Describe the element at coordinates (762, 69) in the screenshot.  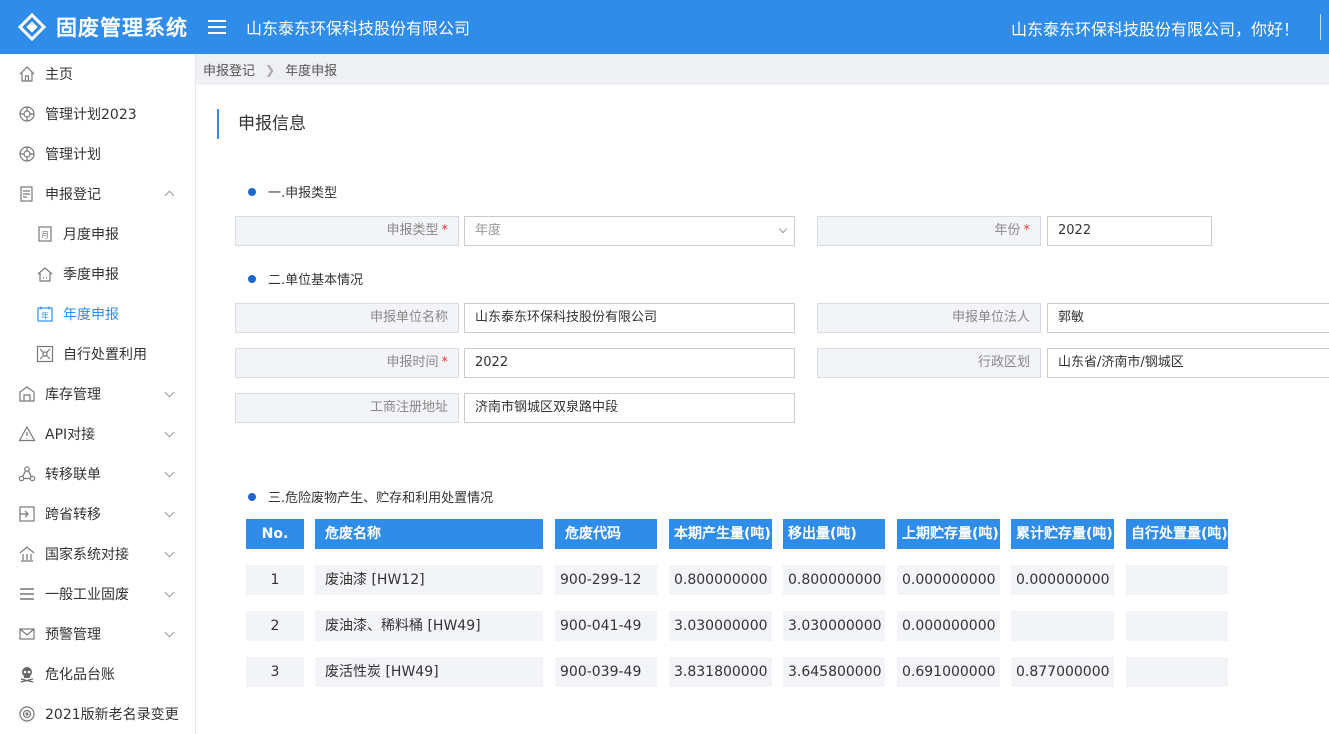
I see `breadcrumb: 申报登记 ❯ 年度申报` at that location.